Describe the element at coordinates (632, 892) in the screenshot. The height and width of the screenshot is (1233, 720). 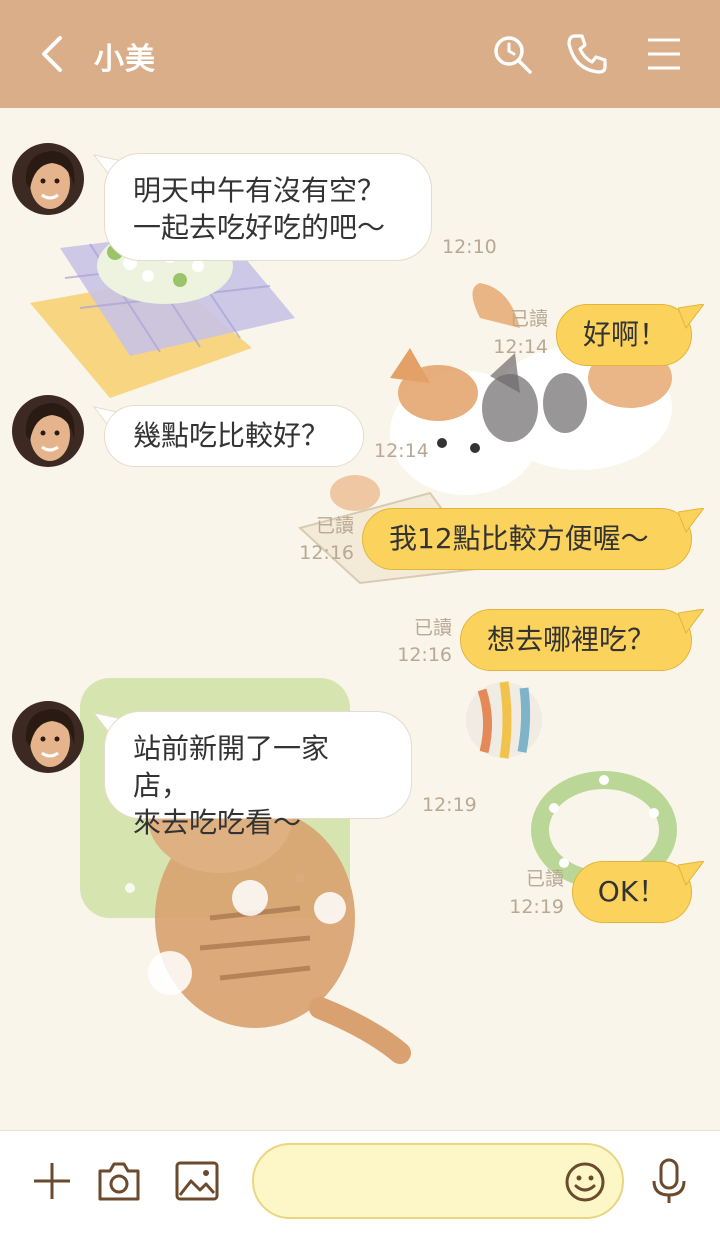
I see `outgoing-message: OK！` at that location.